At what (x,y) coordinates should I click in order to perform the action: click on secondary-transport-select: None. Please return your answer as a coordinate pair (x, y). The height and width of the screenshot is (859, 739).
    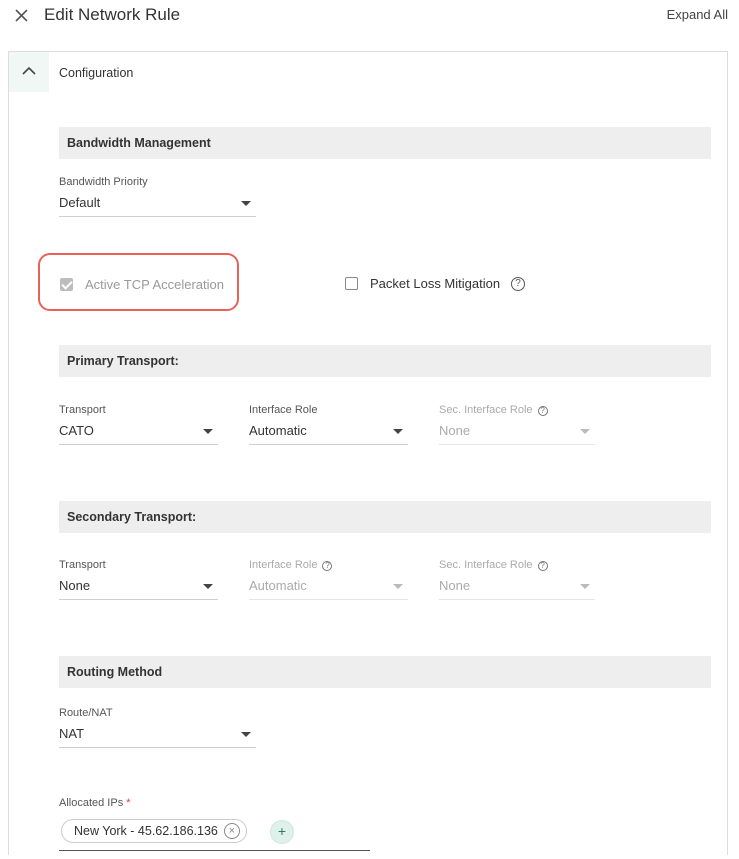
    Looking at the image, I should click on (138, 587).